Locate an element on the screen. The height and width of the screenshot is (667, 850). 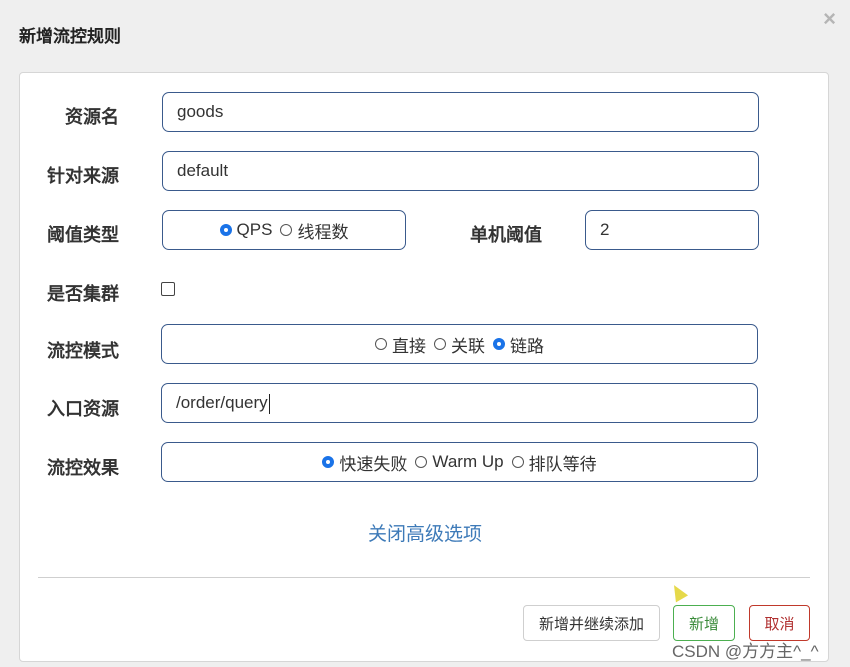
radio-associated-label: 关联 is located at coordinates (468, 346).